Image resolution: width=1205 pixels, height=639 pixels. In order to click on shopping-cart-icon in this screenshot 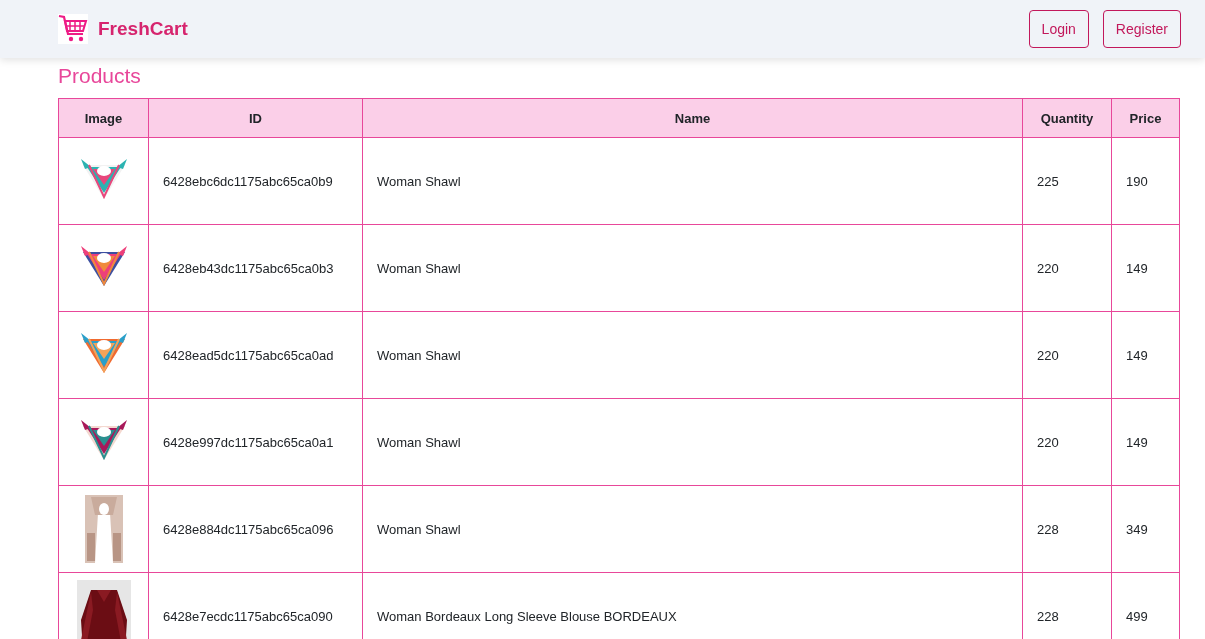, I will do `click(73, 29)`.